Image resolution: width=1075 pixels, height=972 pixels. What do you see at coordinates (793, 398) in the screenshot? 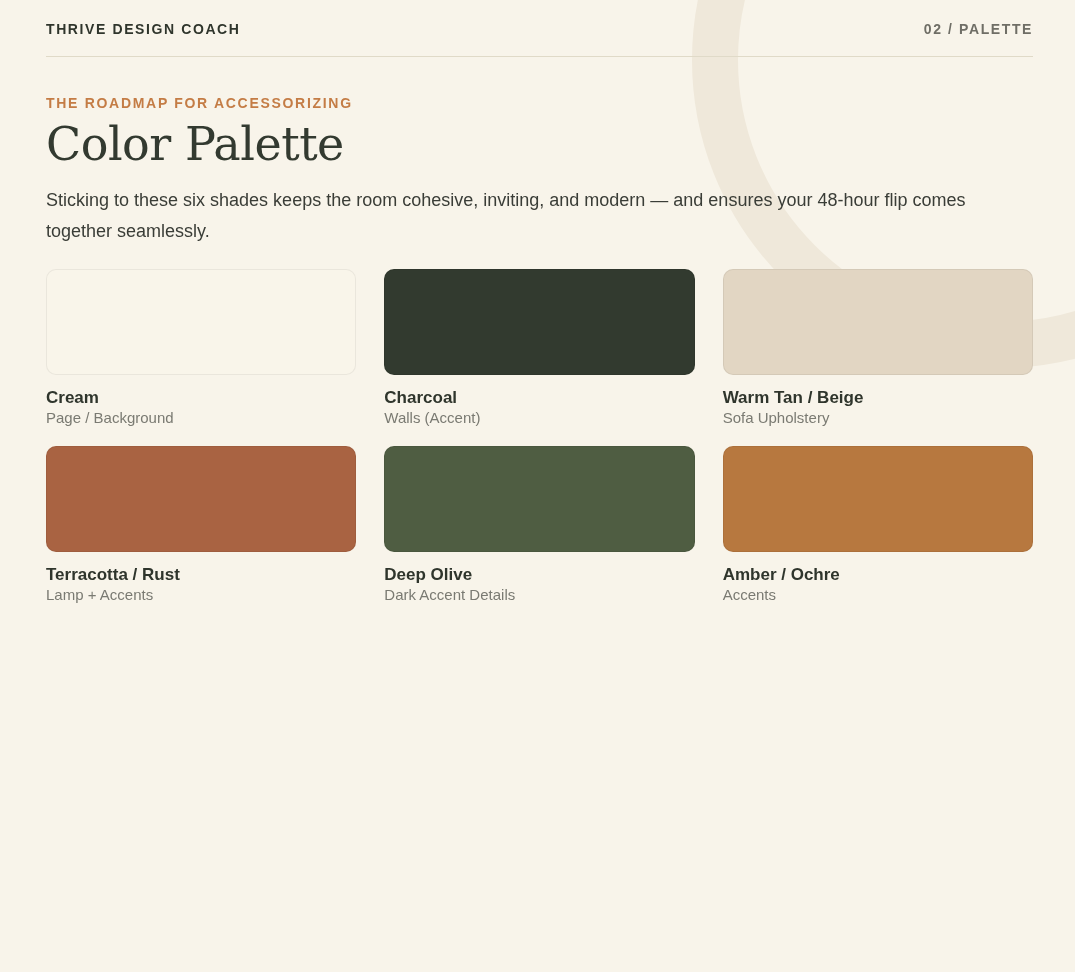
I see `swatch-name: Warm Tan / Beige` at bounding box center [793, 398].